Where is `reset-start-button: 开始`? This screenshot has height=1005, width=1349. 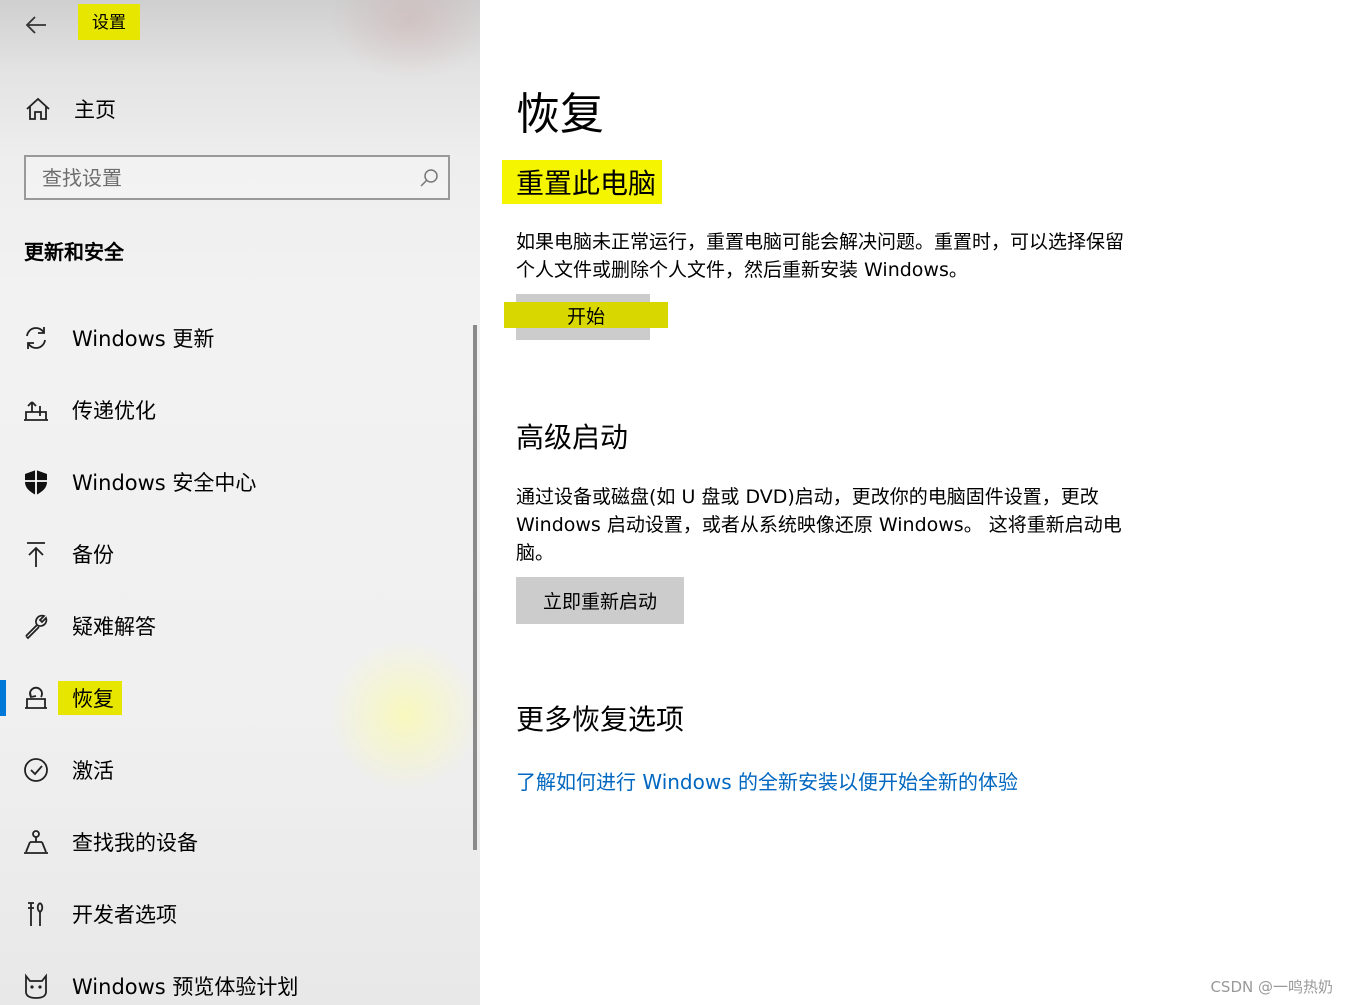 reset-start-button: 开始 is located at coordinates (586, 317).